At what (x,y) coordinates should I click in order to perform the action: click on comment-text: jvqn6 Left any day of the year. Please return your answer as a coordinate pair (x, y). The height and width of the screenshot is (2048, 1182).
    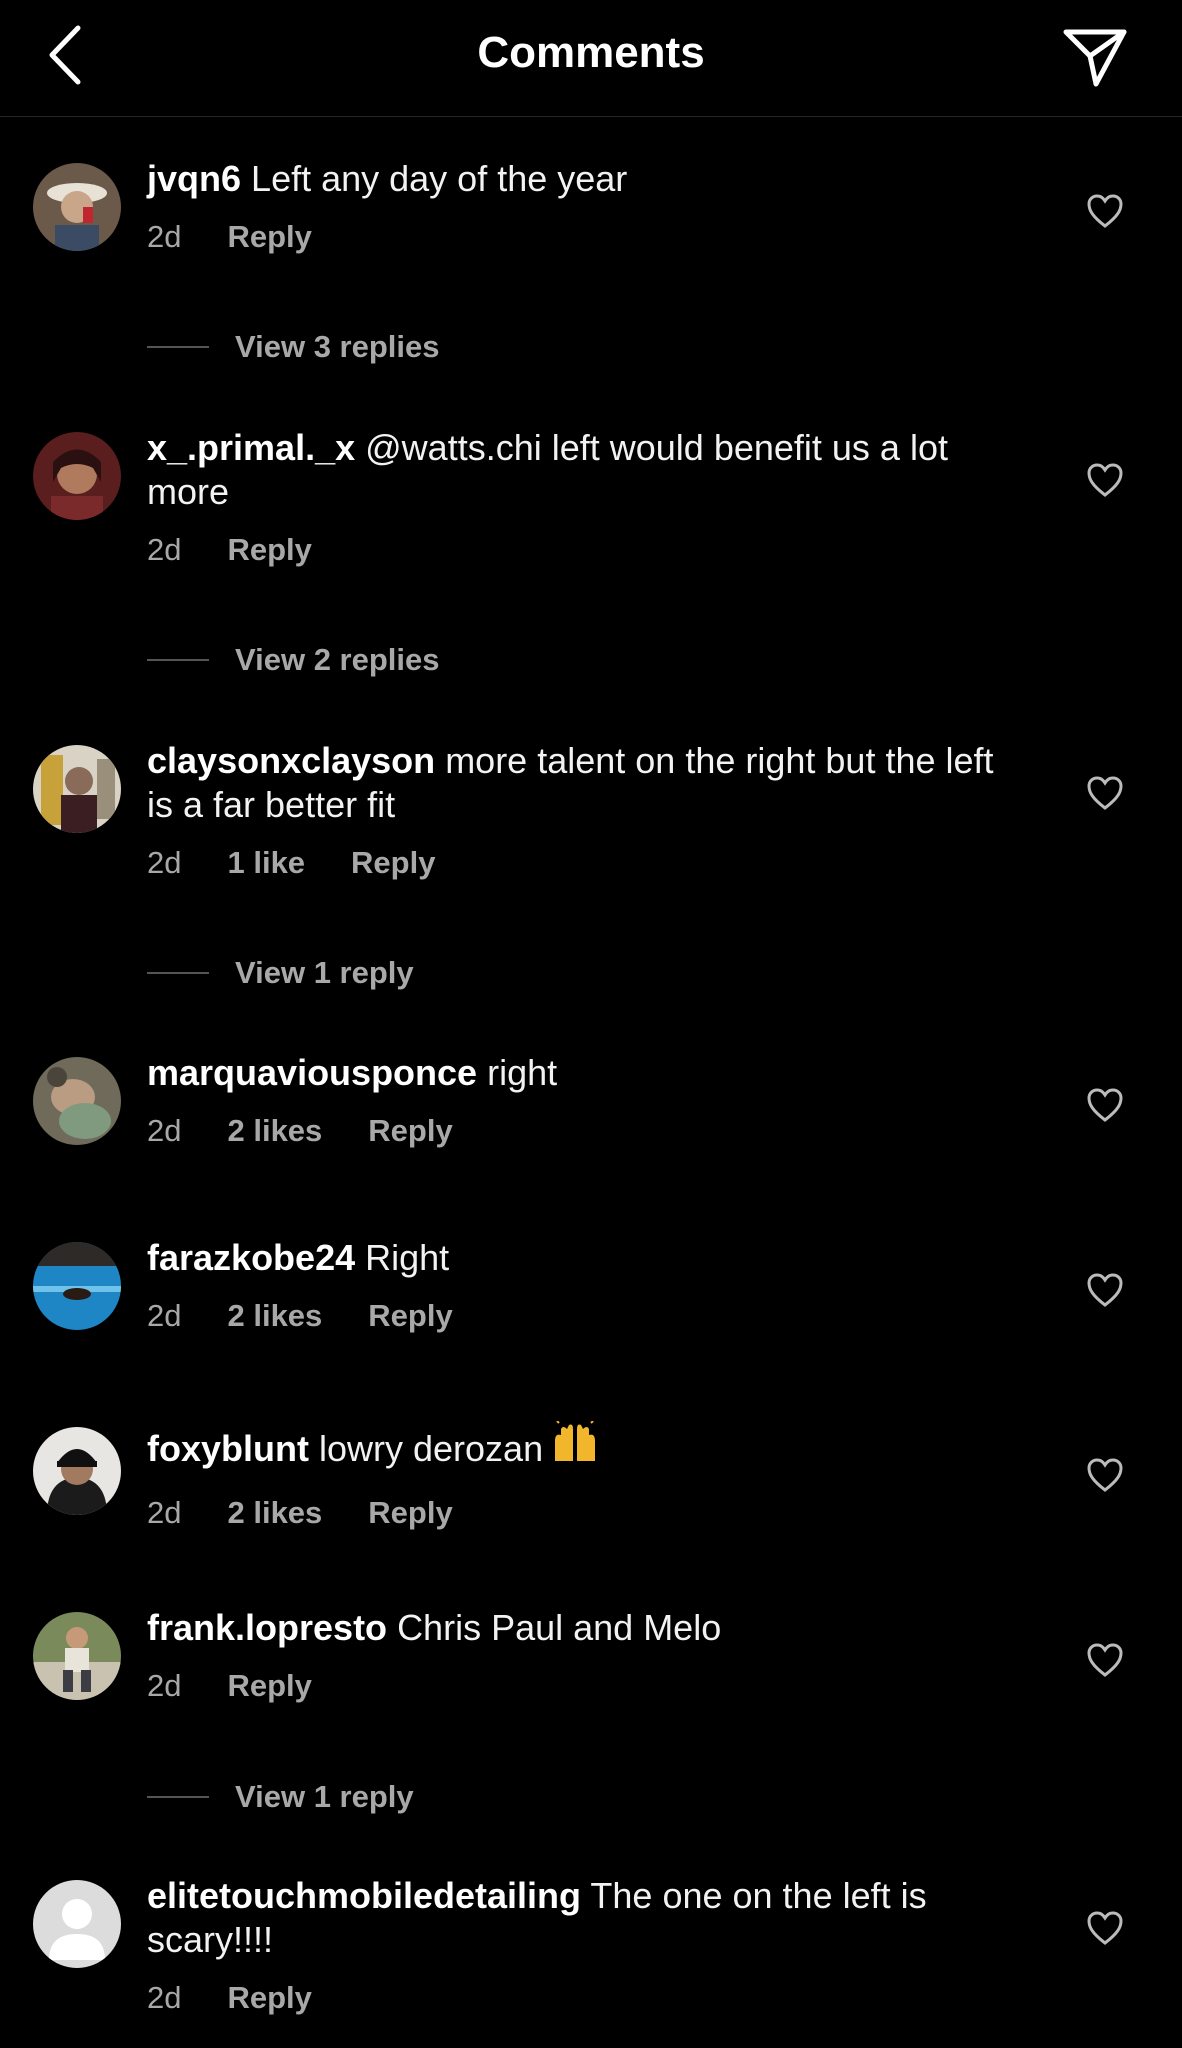
    Looking at the image, I should click on (587, 179).